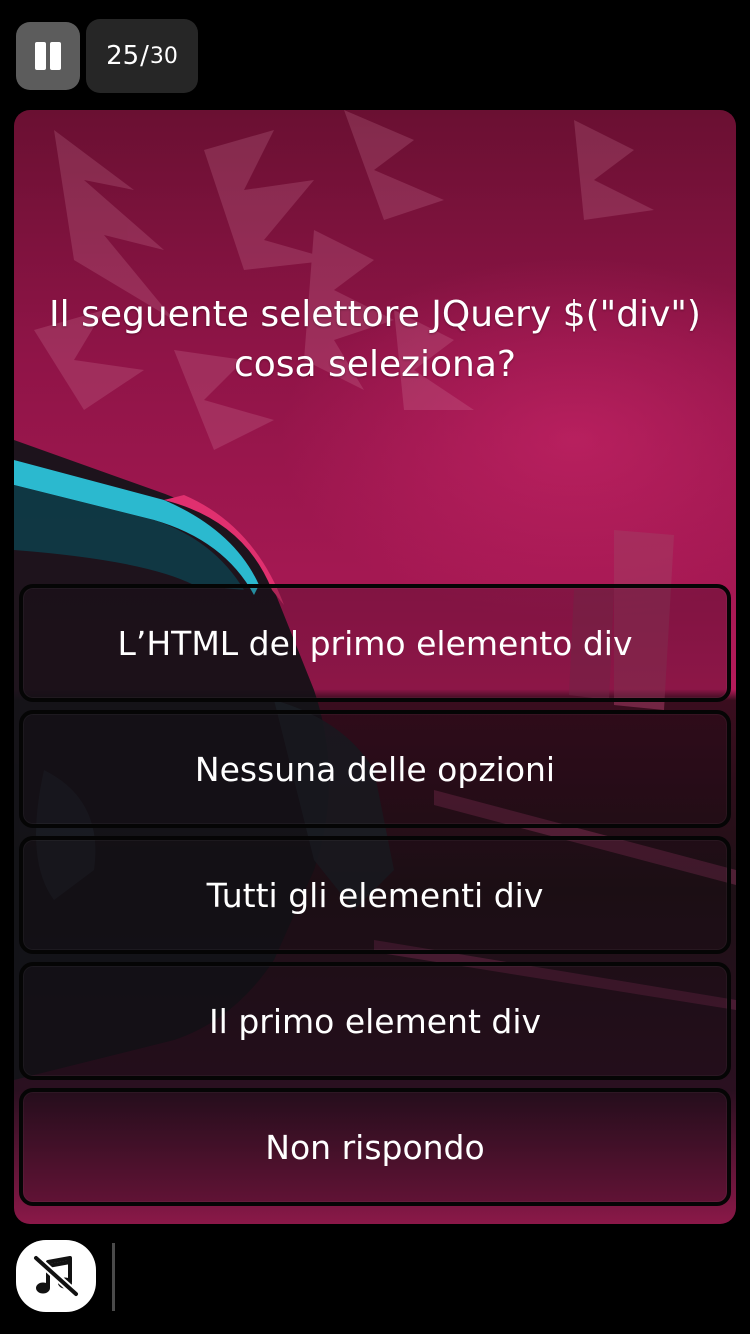  Describe the element at coordinates (375, 895) in the screenshot. I see `answer-option-3: Tutti gli elementi div` at that location.